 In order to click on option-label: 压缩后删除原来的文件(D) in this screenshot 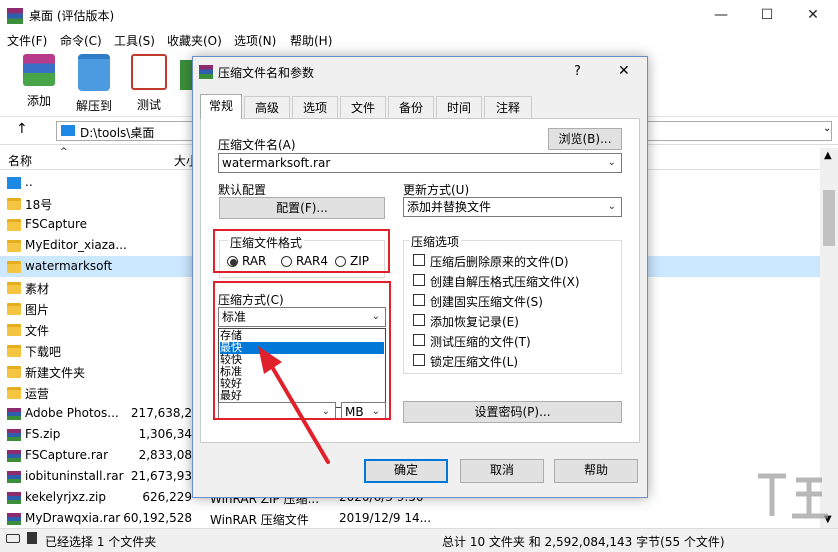, I will do `click(499, 262)`.